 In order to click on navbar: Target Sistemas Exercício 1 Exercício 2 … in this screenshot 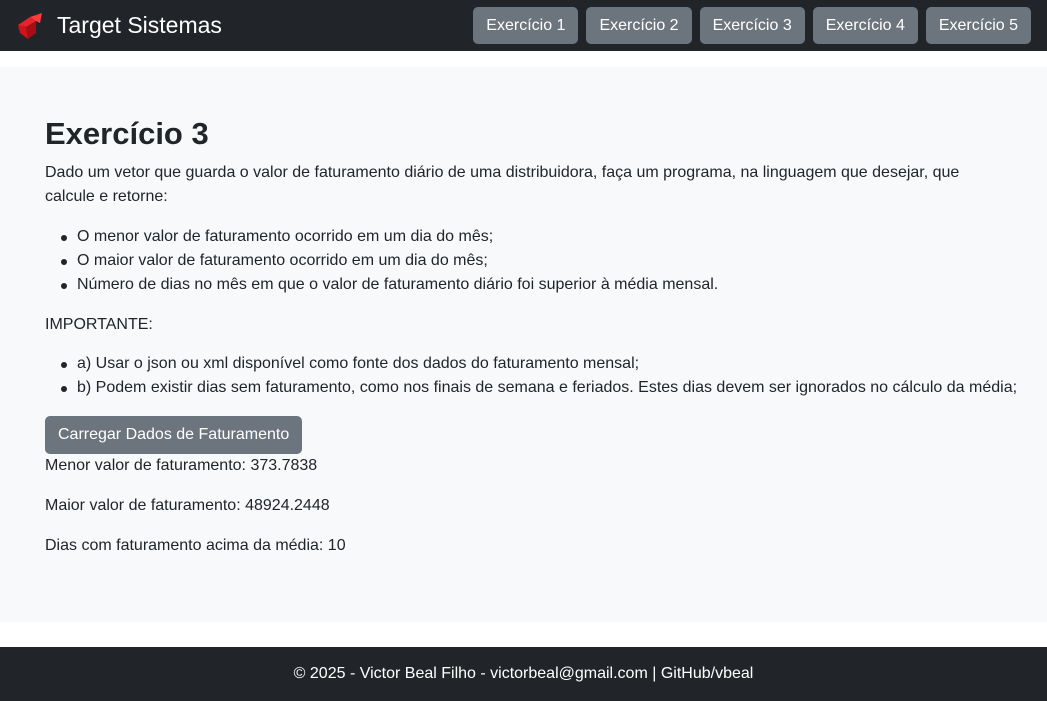, I will do `click(523, 25)`.